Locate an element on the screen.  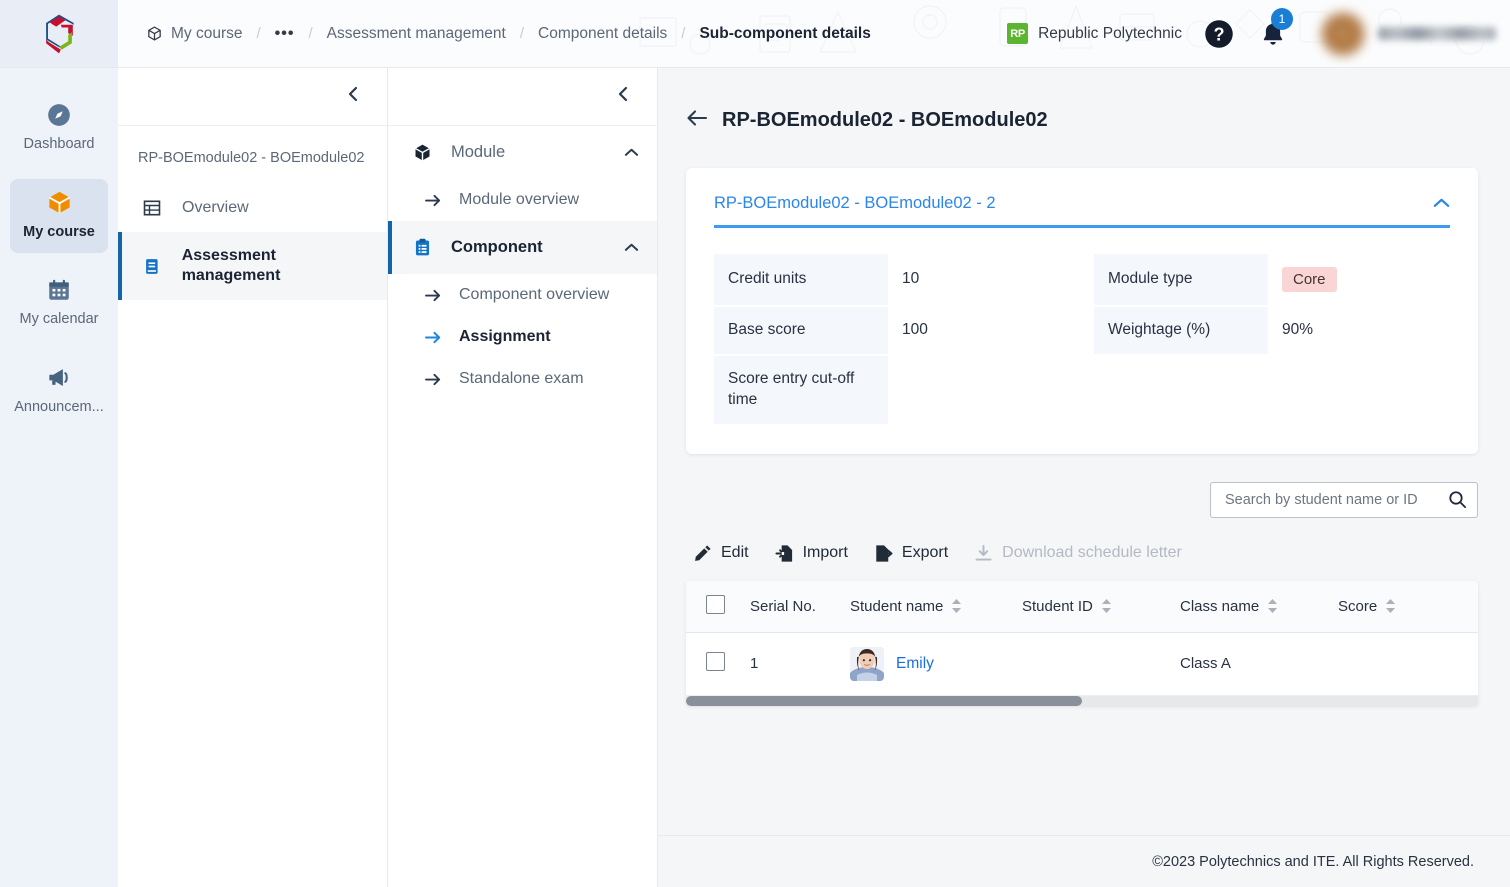
search-input is located at coordinates (1331, 499).